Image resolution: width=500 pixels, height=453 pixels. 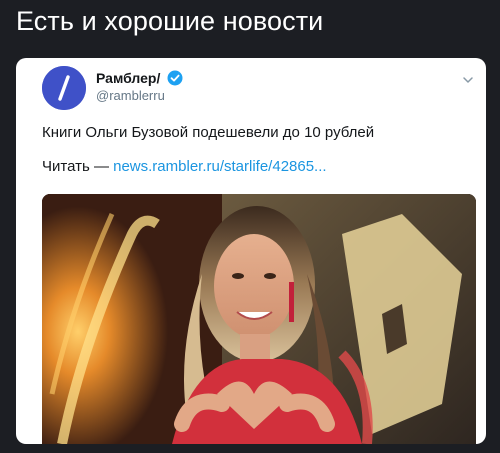 What do you see at coordinates (468, 80) in the screenshot?
I see `chevron-down-icon` at bounding box center [468, 80].